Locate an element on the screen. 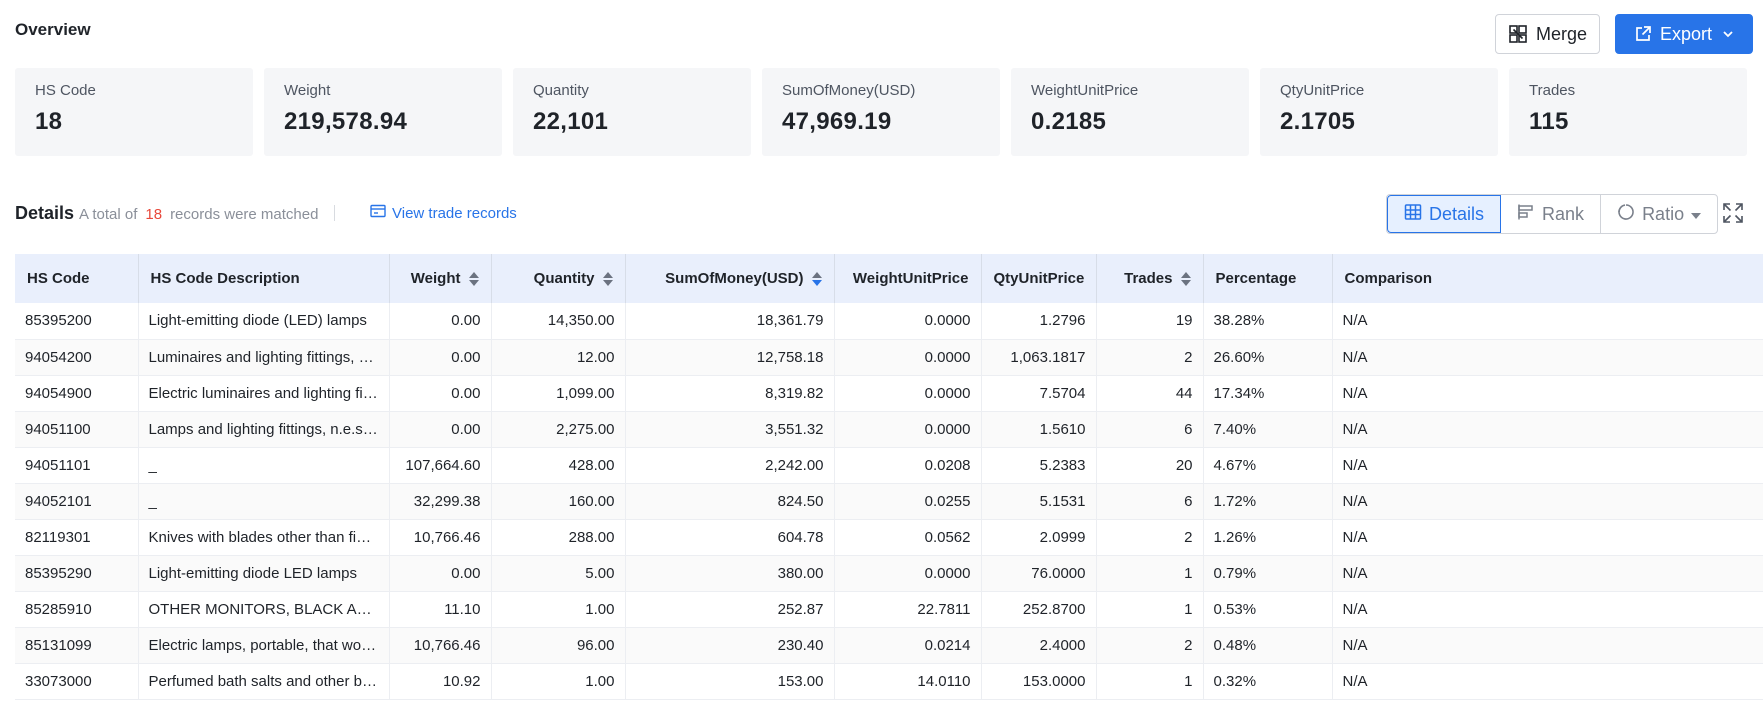 This screenshot has height=702, width=1763. cell-qty-unit-price: 1,063.1817 is located at coordinates (1039, 357).